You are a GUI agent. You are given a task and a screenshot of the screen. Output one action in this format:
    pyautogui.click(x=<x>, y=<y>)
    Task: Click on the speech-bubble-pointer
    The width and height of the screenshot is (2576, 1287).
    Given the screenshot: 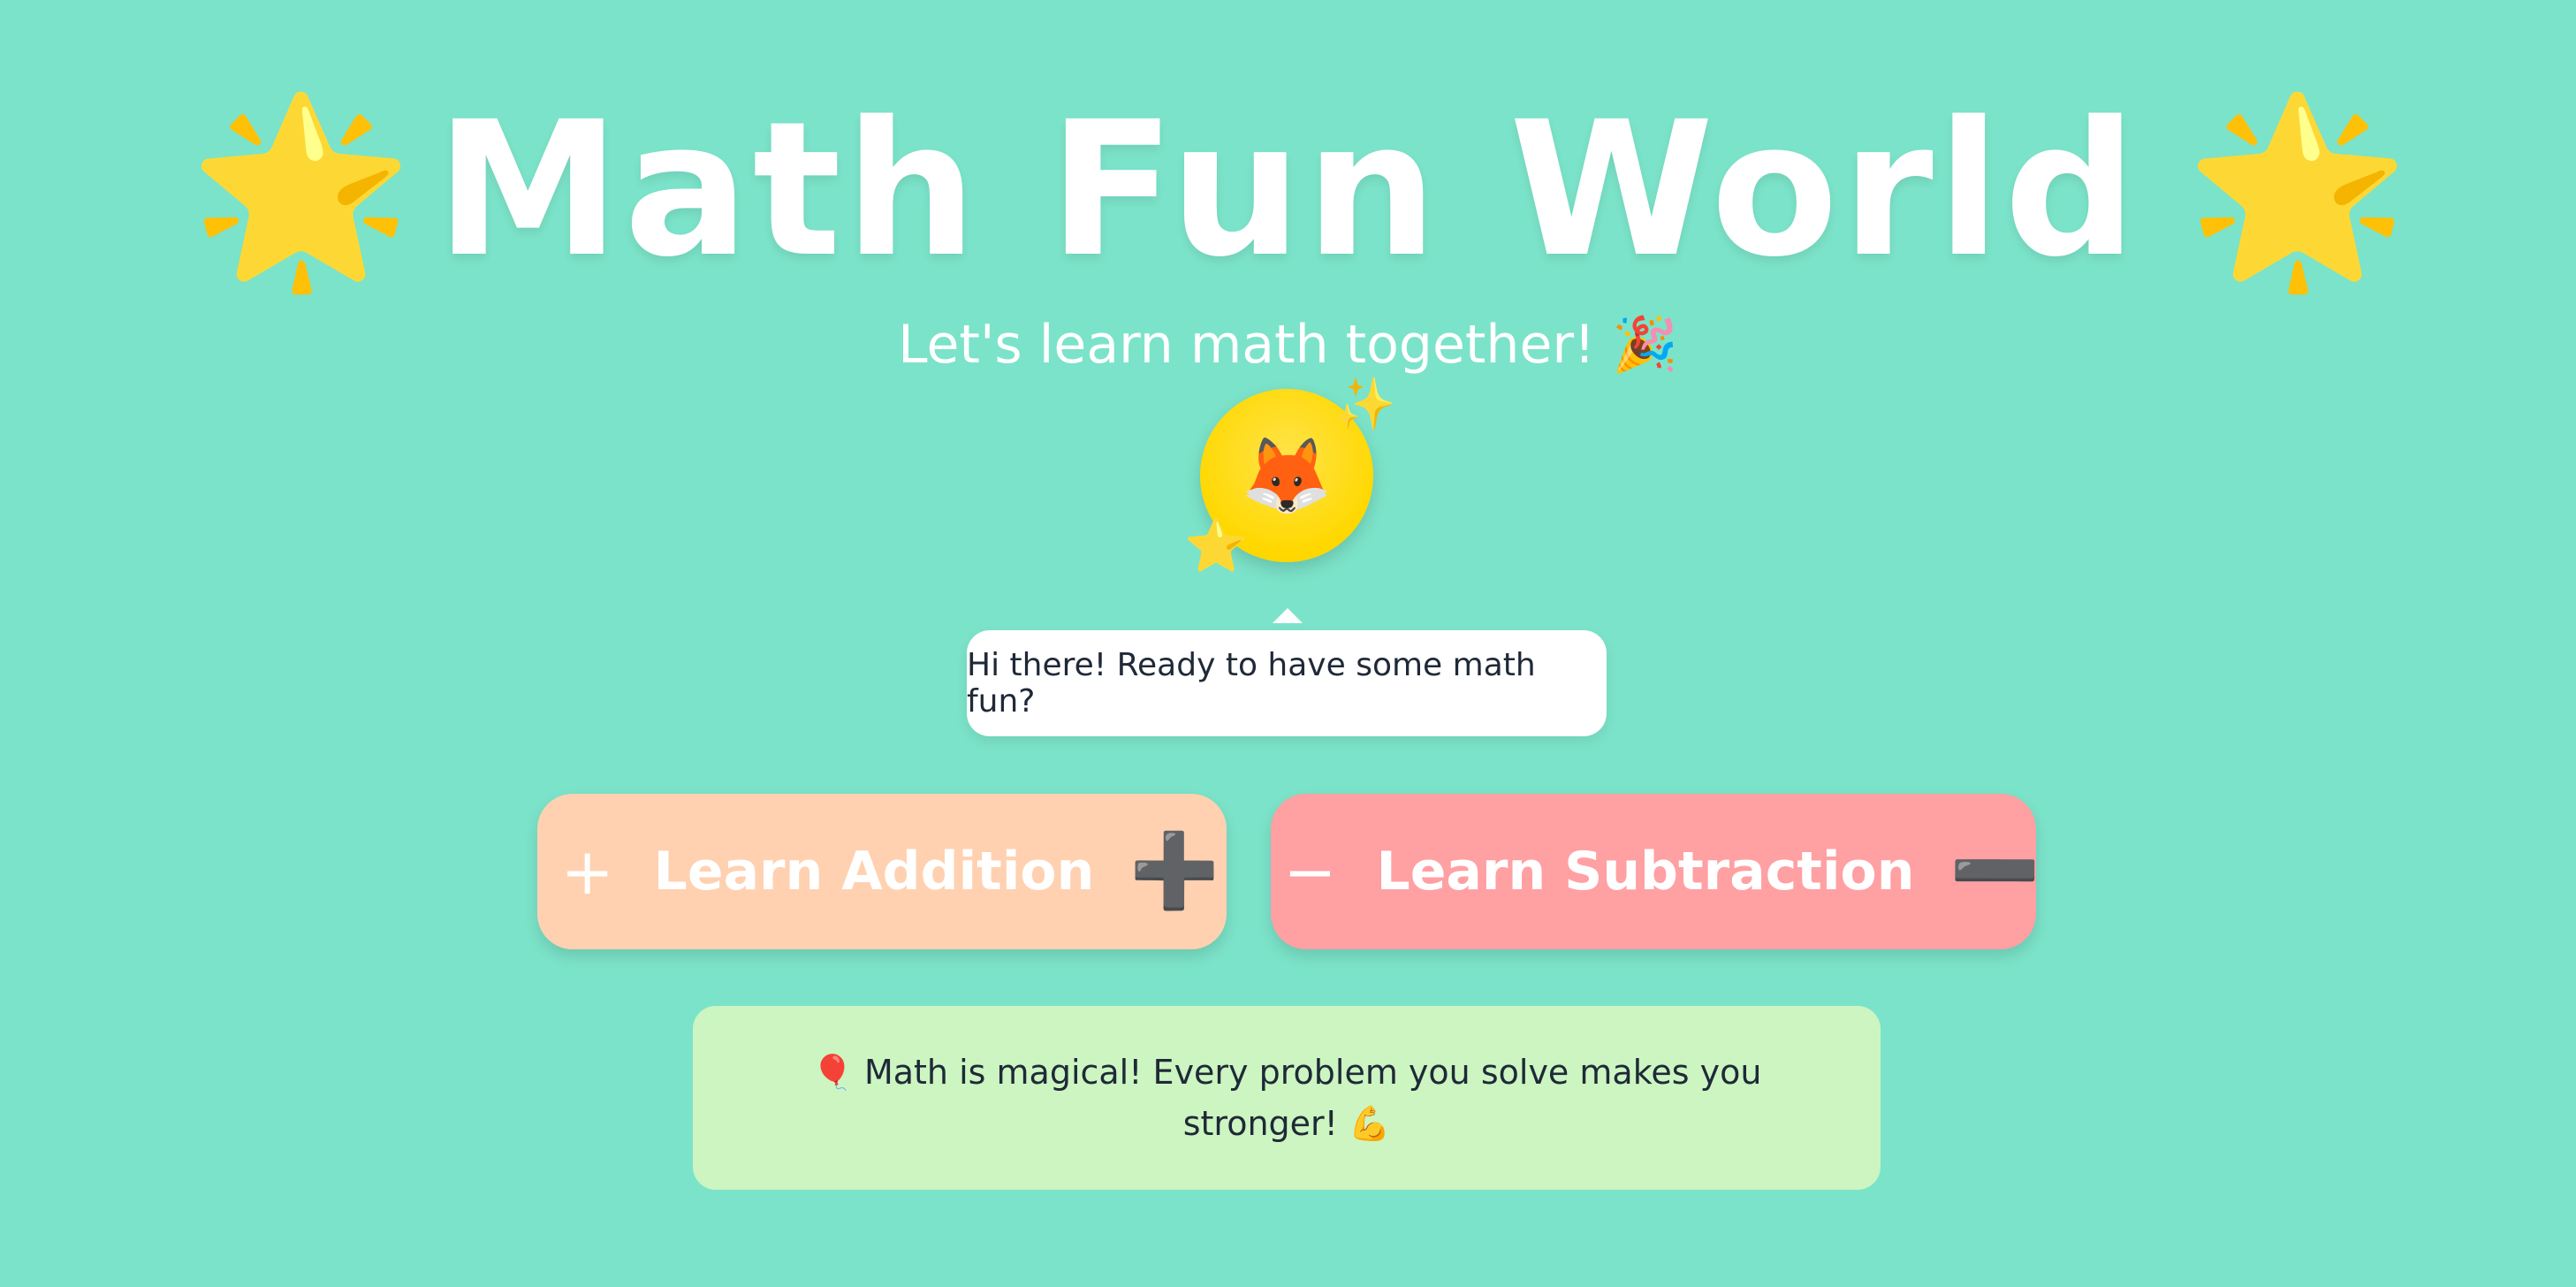 What is the action you would take?
    pyautogui.click(x=1288, y=615)
    